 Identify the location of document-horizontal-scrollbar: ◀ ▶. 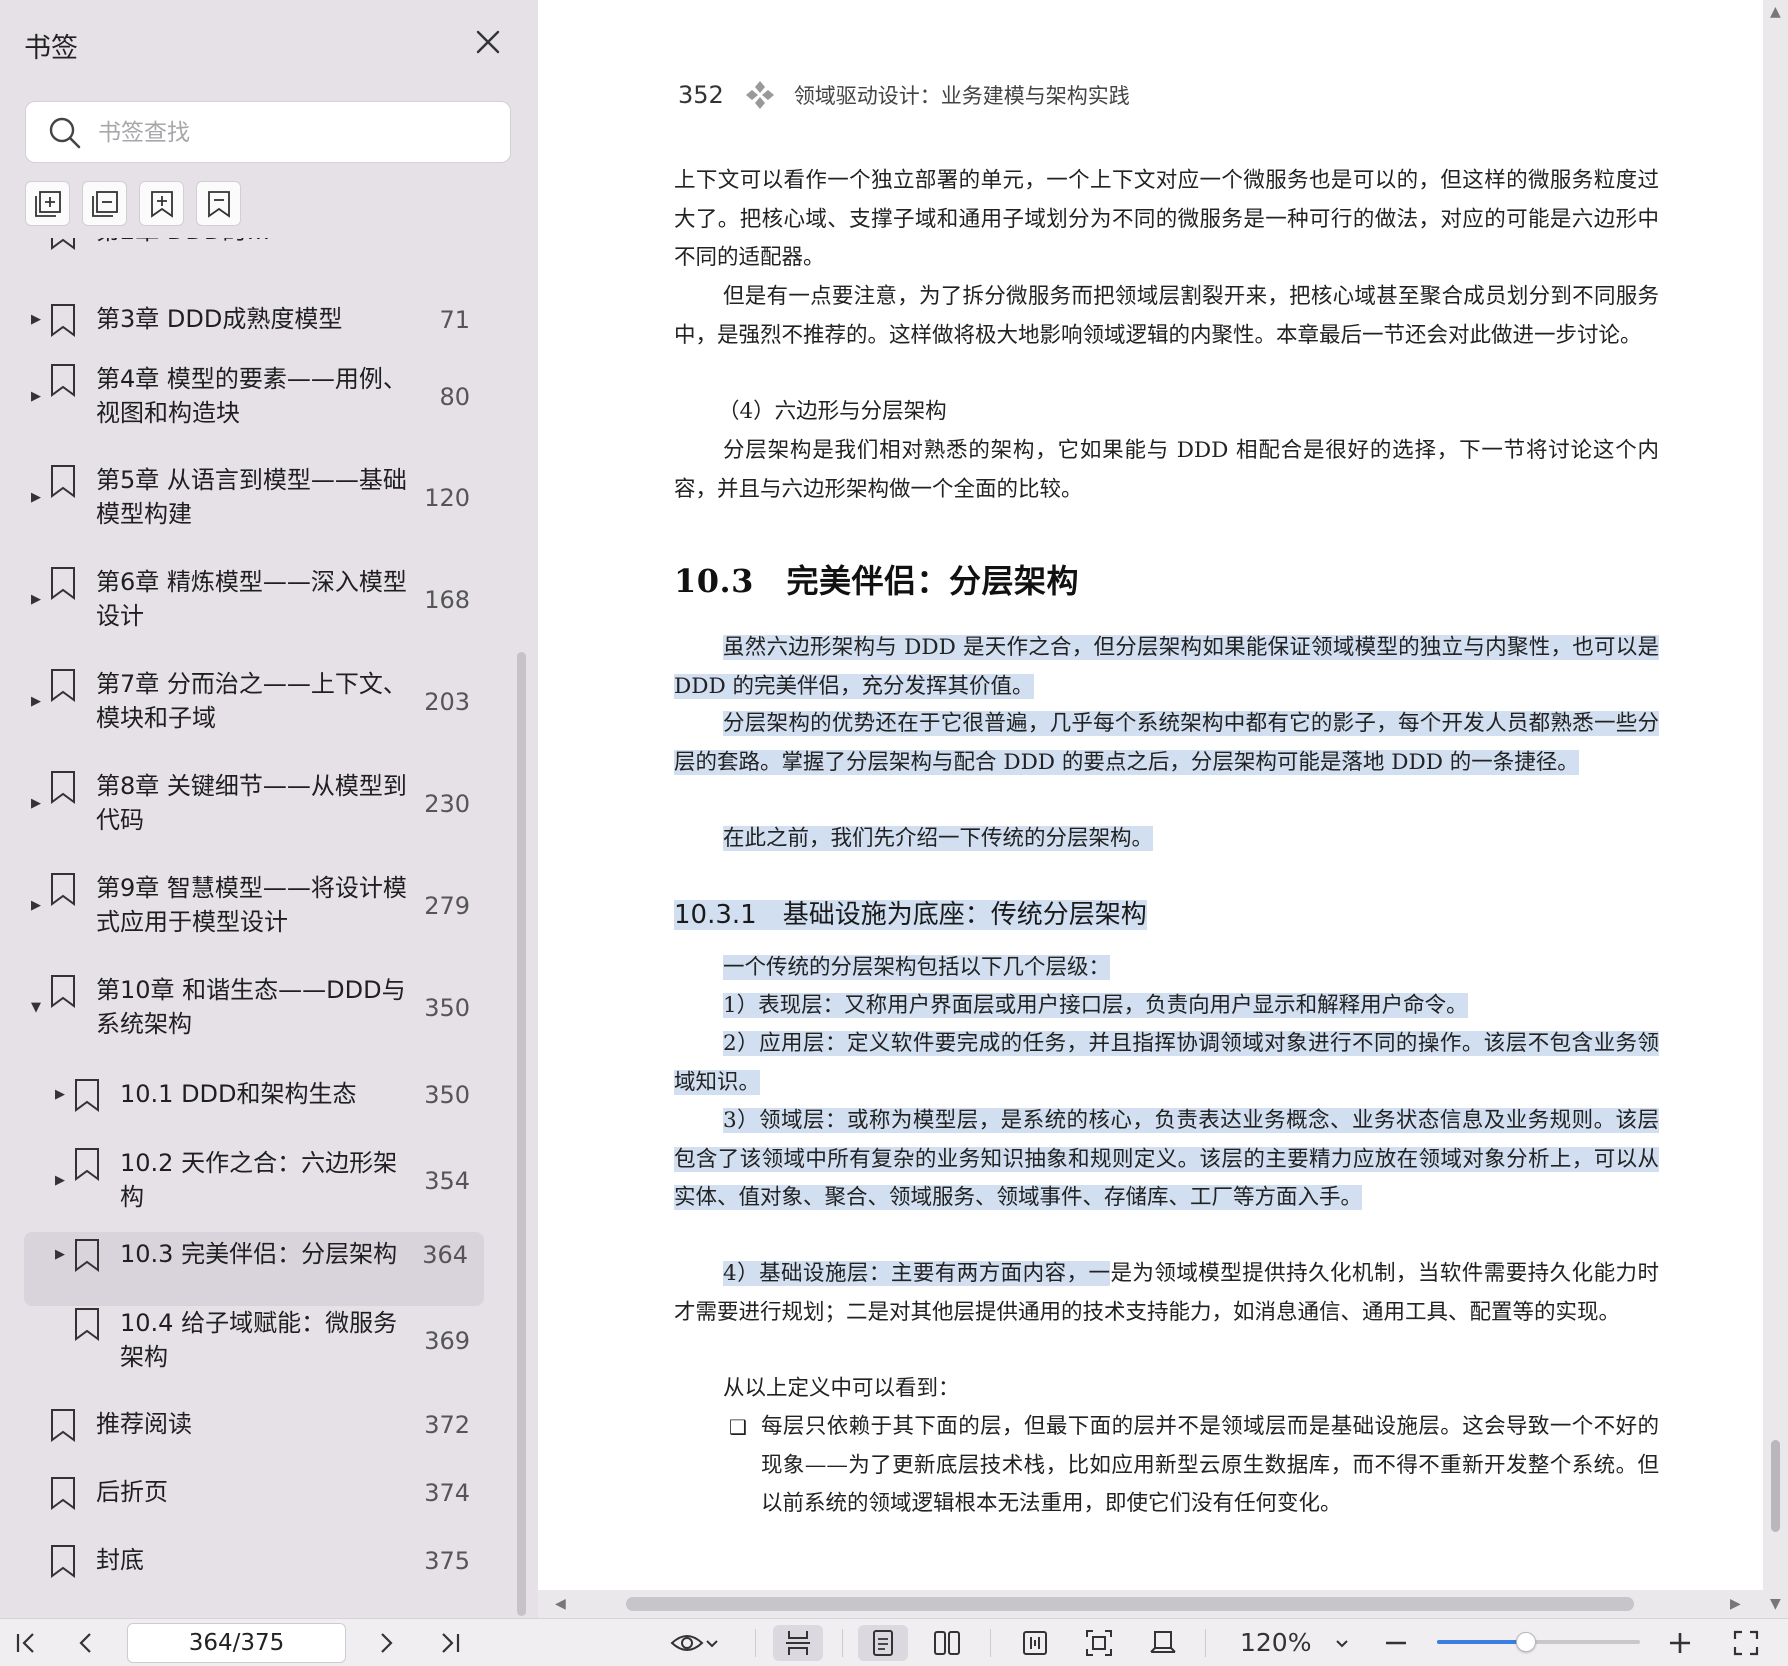
(1150, 1604).